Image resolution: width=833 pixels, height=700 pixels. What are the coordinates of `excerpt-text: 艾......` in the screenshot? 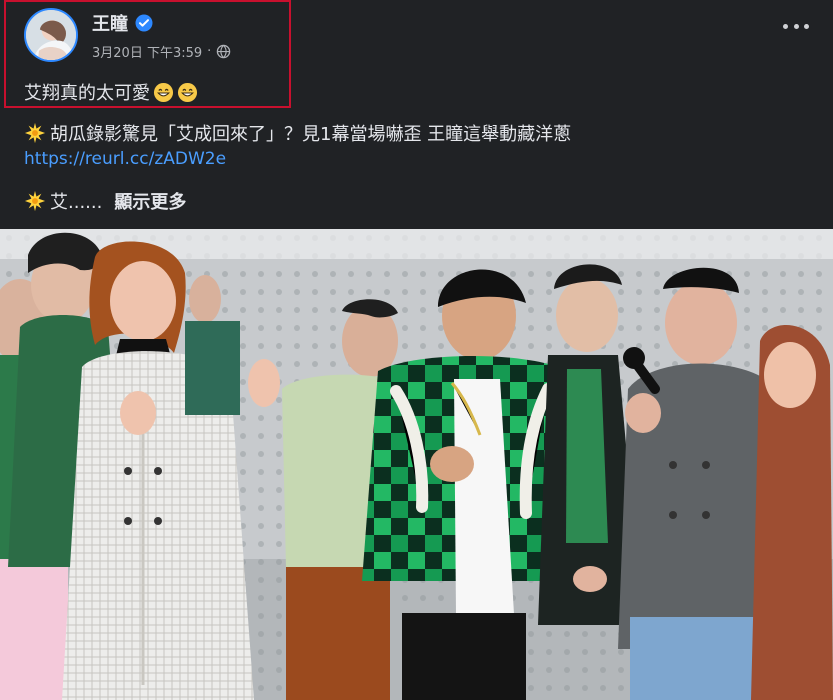 It's located at (76, 202).